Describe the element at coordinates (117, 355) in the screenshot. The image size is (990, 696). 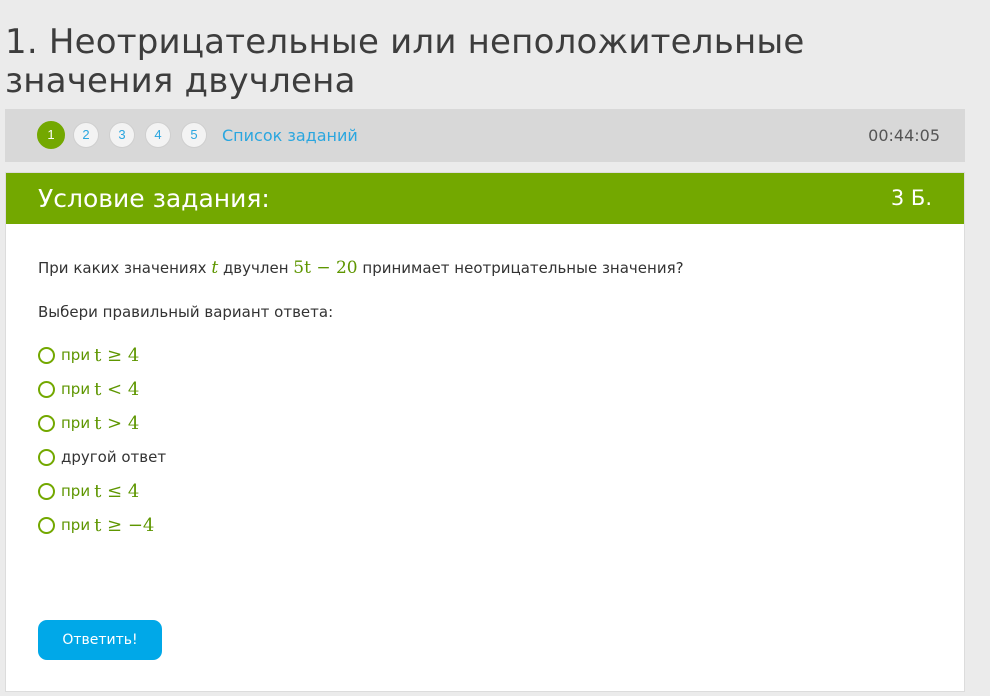
I see `option-math: t ≥ 4` at that location.